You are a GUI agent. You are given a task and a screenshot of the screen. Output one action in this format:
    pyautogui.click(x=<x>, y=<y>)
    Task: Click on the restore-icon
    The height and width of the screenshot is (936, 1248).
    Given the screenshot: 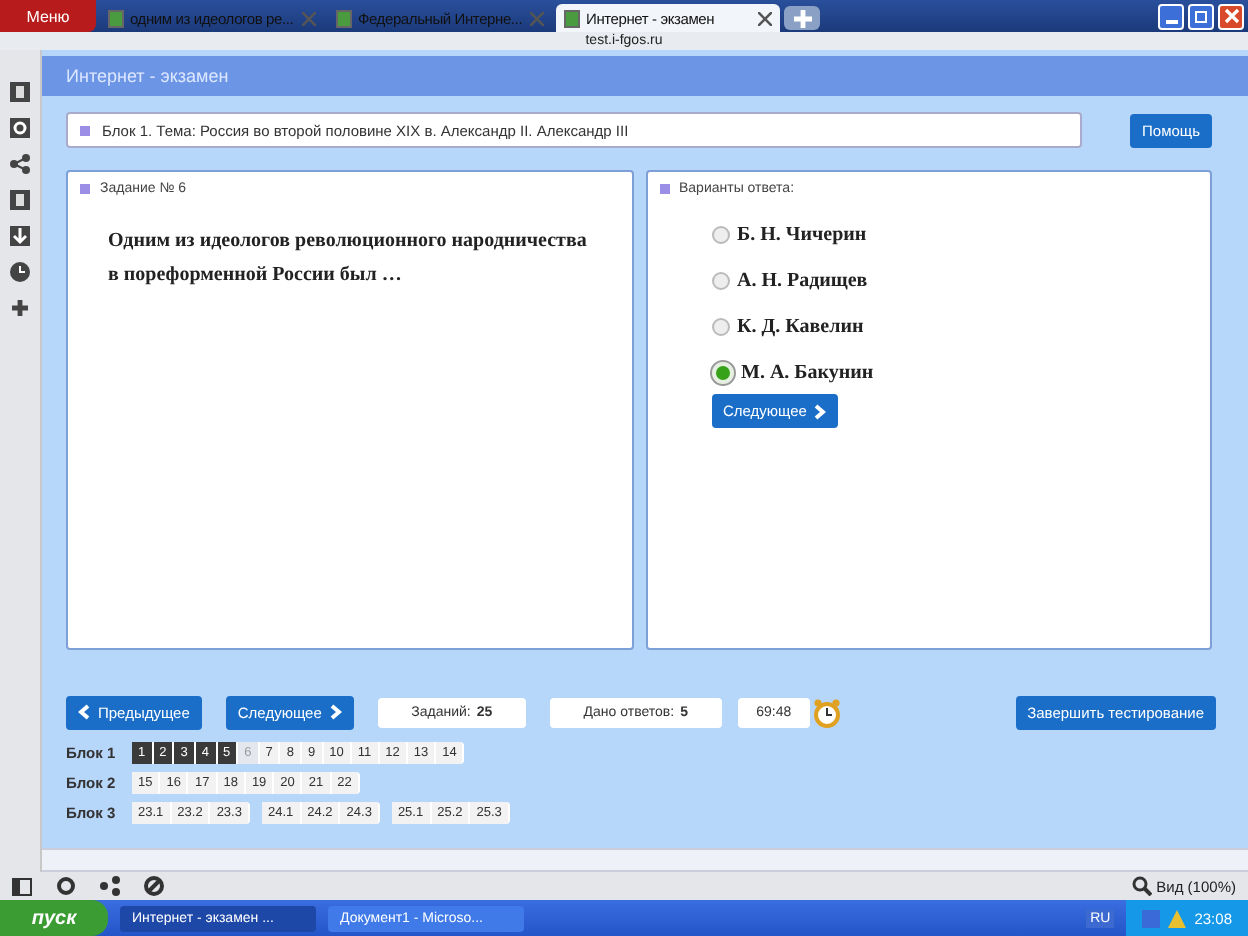 What is the action you would take?
    pyautogui.click(x=1201, y=16)
    